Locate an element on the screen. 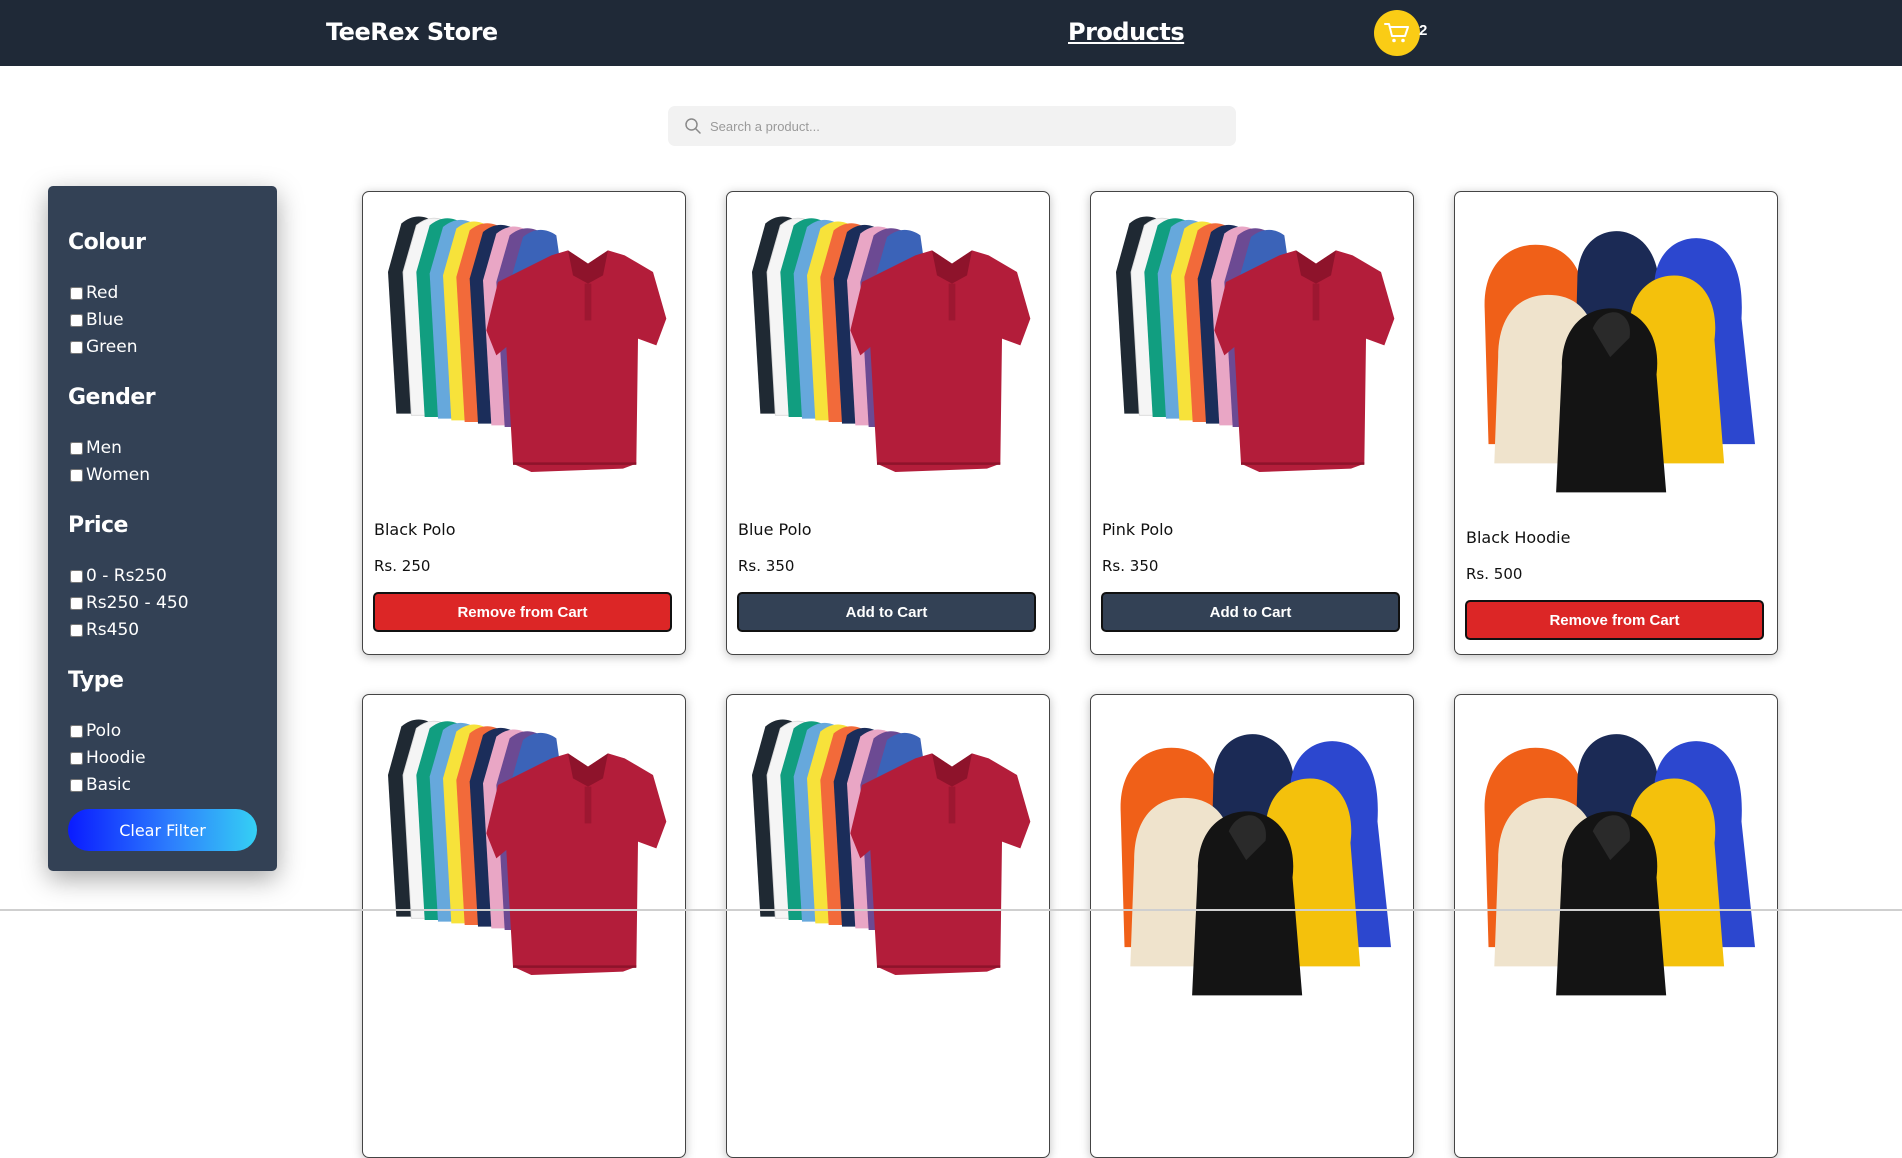 This screenshot has height=1158, width=1902. product-name: Pink Polo is located at coordinates (1138, 529).